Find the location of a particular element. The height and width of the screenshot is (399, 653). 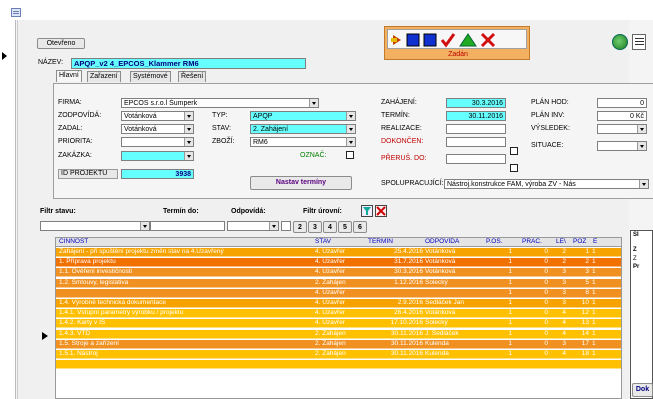

header-prac: PRAC. is located at coordinates (532, 242).